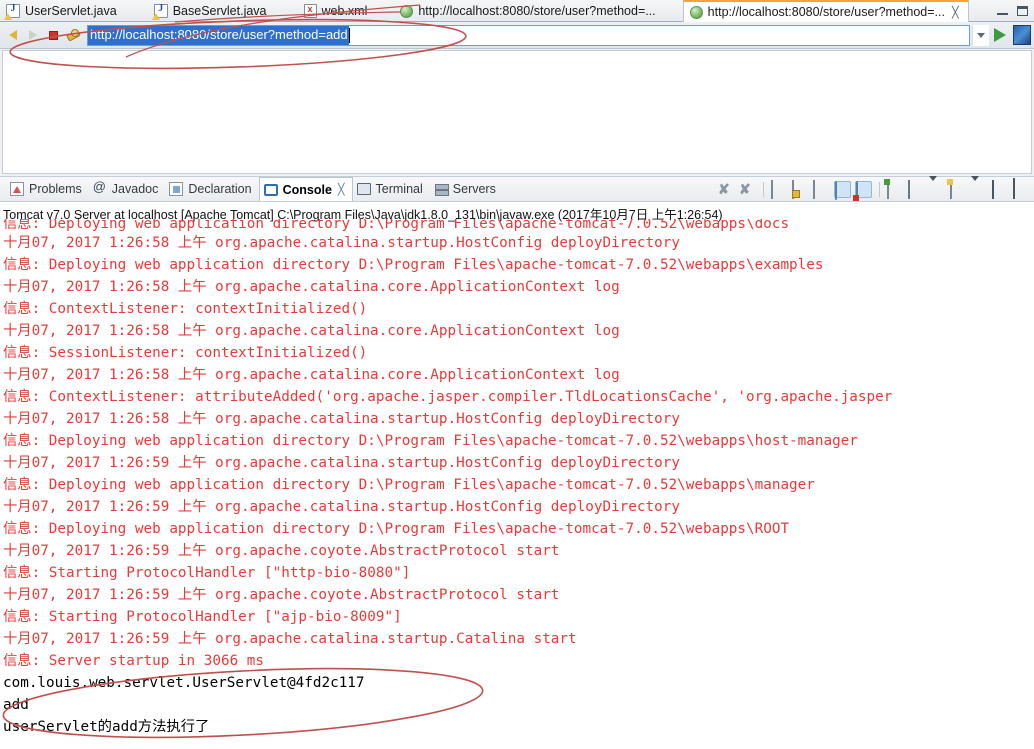 The height and width of the screenshot is (749, 1034). Describe the element at coordinates (63, 11) in the screenshot. I see `editor-tab-userservlet: UserServlet.java` at that location.